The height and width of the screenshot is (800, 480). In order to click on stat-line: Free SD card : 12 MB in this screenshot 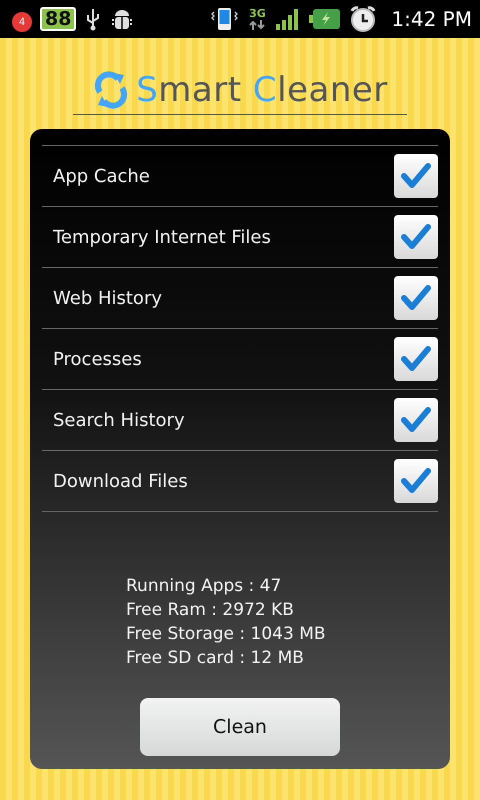, I will do `click(215, 658)`.